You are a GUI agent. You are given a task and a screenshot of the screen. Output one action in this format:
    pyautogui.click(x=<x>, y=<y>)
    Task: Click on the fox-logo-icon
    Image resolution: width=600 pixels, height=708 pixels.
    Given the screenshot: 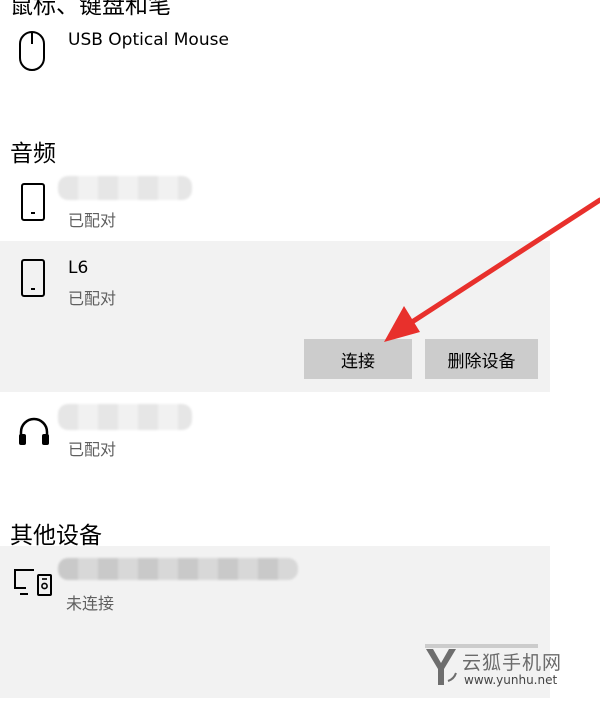 What is the action you would take?
    pyautogui.click(x=441, y=667)
    